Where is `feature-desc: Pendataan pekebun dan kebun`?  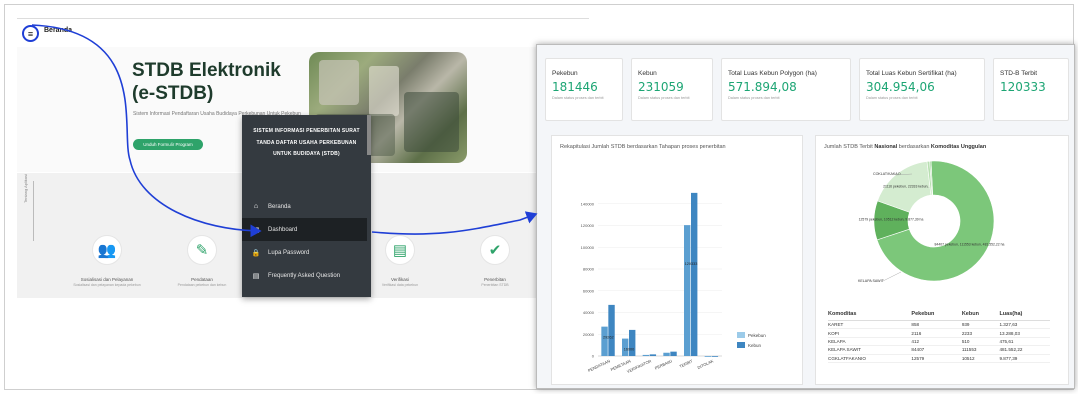 feature-desc: Pendataan pekebun dan kebun is located at coordinates (202, 285).